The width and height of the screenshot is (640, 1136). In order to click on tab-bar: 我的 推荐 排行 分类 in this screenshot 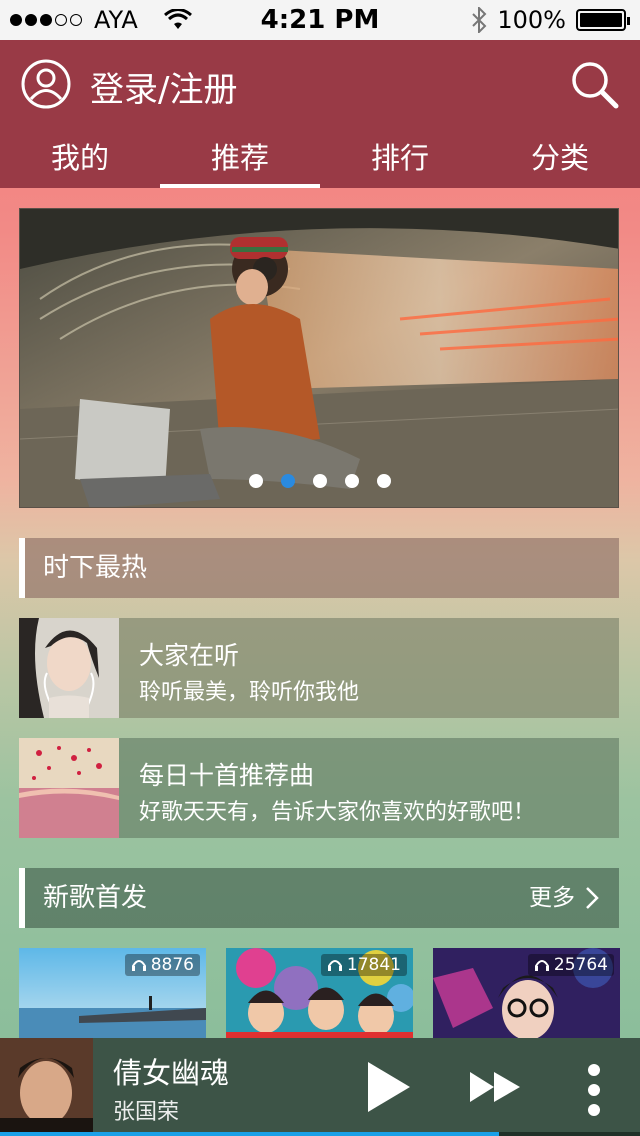, I will do `click(320, 160)`.